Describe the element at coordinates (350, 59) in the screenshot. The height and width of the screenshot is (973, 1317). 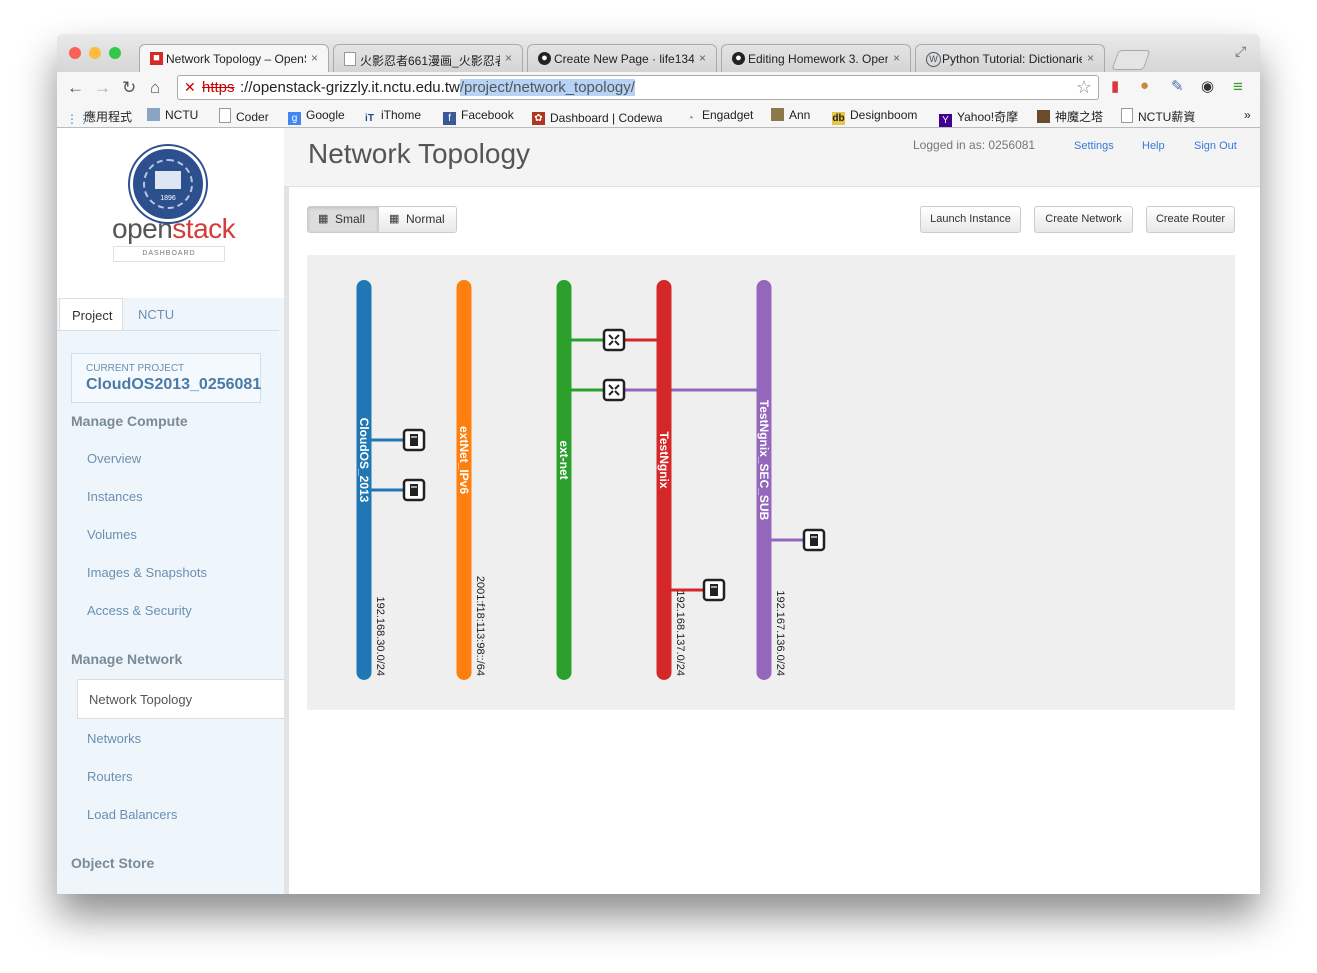
I see `document-icon` at that location.